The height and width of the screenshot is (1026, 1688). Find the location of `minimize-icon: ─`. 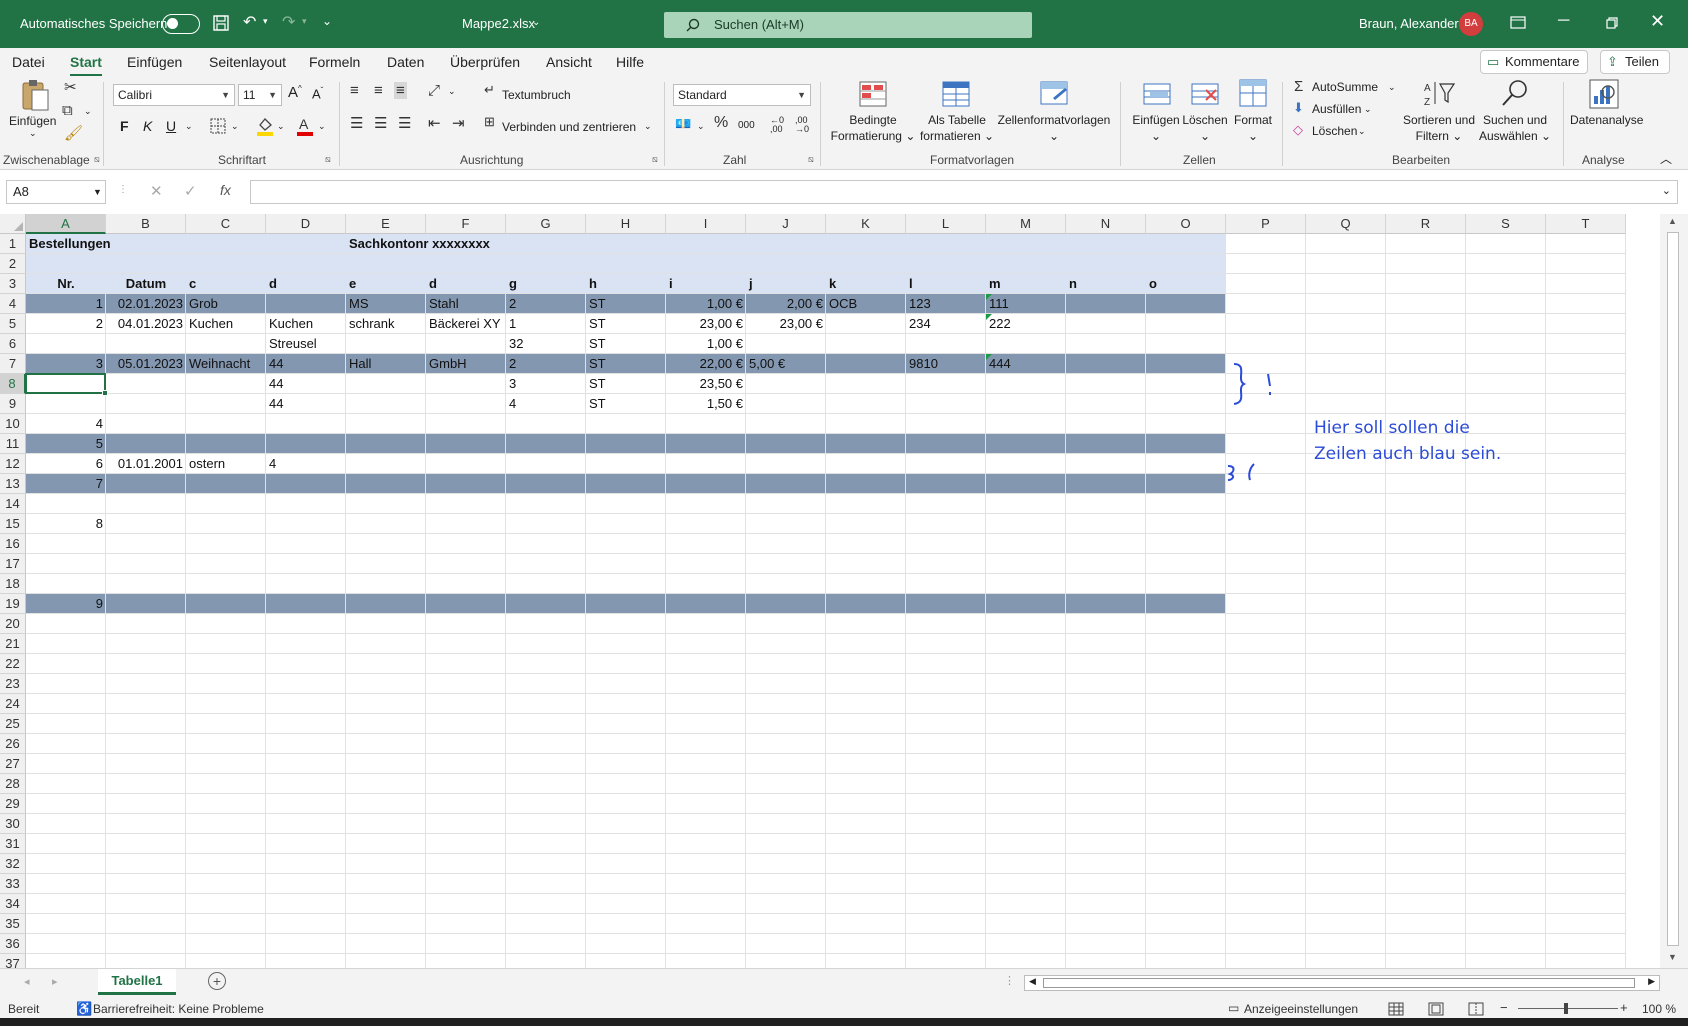

minimize-icon: ─ is located at coordinates (1563, 21).